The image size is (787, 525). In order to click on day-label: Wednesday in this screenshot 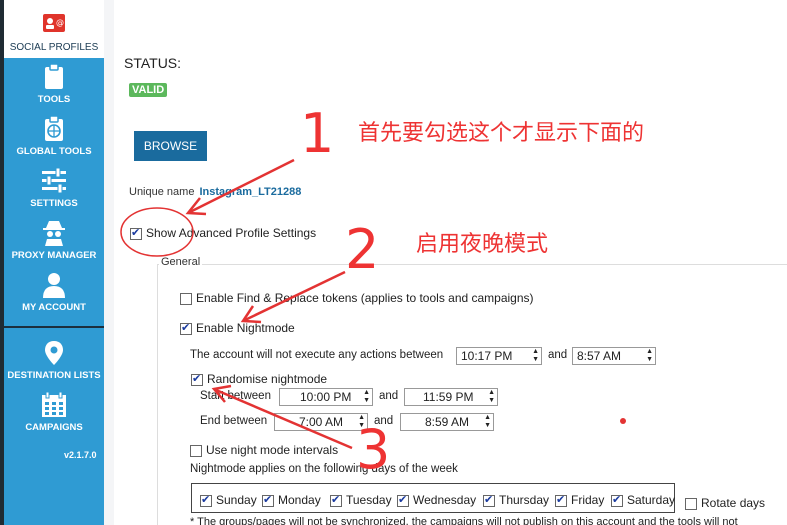, I will do `click(445, 500)`.